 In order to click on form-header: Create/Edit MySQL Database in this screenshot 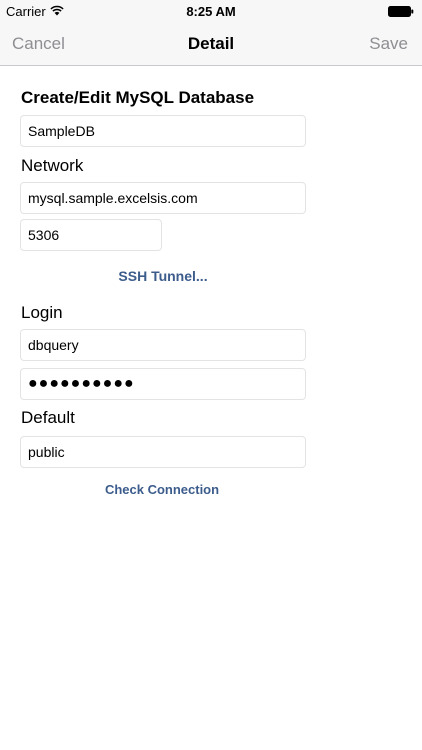, I will do `click(138, 97)`.